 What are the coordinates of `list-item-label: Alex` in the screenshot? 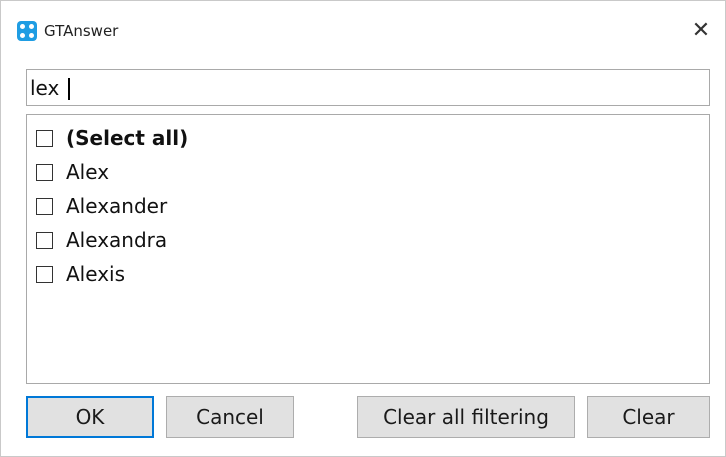 It's located at (88, 172).